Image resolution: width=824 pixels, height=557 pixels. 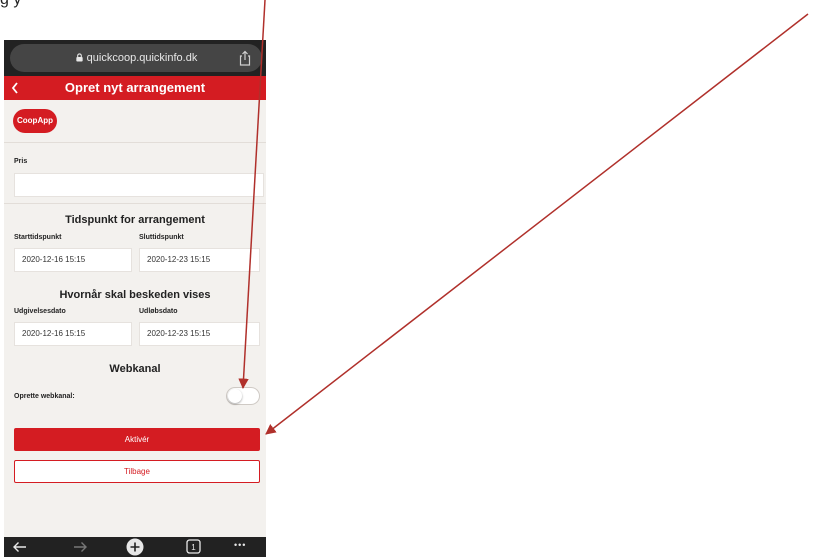 I want to click on annotation-arrow-toggle, so click(x=252, y=195).